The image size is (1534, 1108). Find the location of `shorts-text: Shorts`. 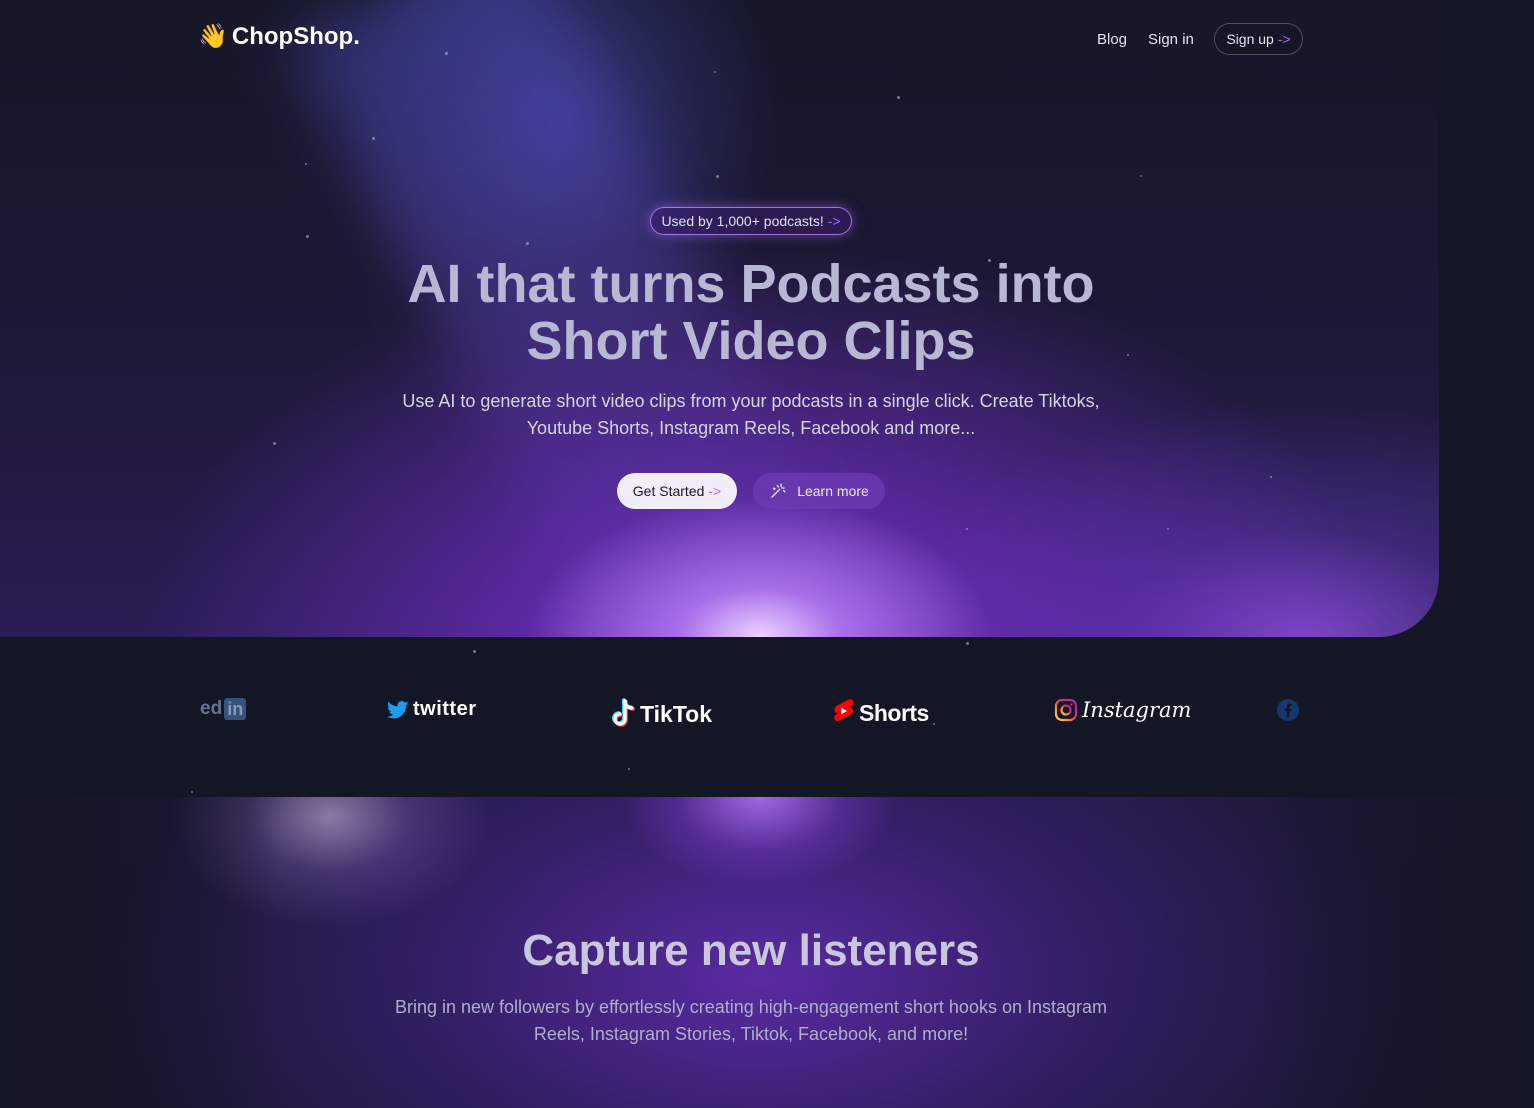

shorts-text: Shorts is located at coordinates (894, 712).